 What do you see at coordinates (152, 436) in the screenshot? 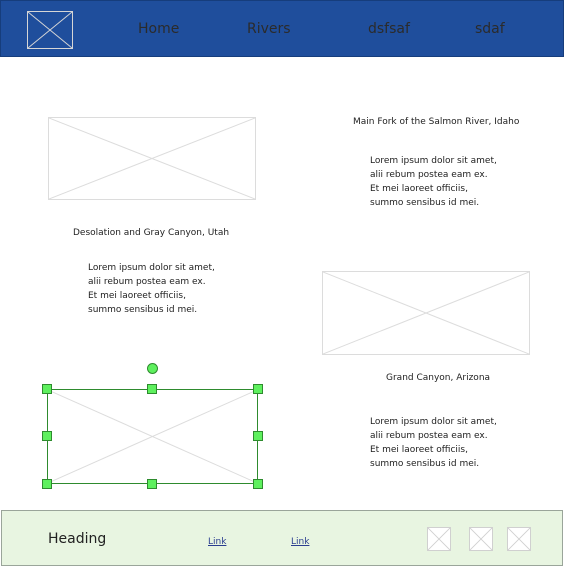
I see `selected-image-placeholder` at bounding box center [152, 436].